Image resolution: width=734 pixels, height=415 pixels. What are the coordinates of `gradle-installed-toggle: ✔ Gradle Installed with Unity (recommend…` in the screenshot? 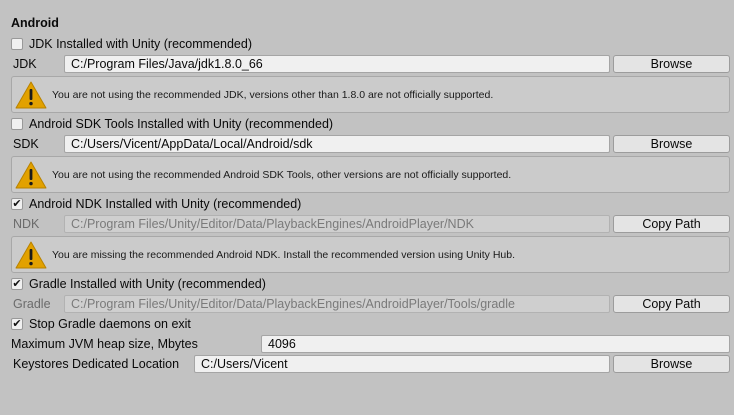 It's located at (138, 284).